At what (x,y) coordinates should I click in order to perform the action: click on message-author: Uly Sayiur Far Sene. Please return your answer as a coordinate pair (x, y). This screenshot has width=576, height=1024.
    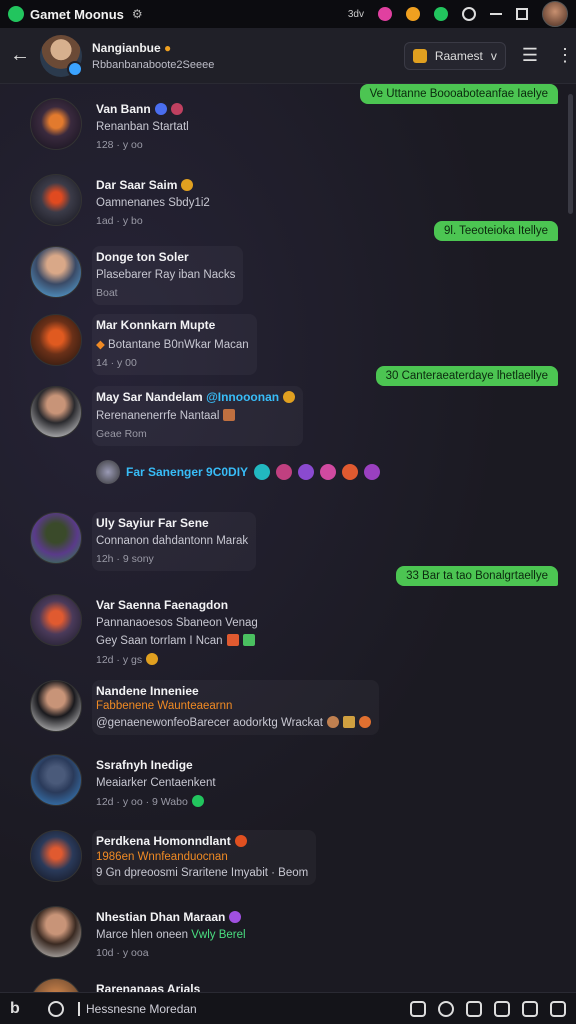
    Looking at the image, I should click on (152, 523).